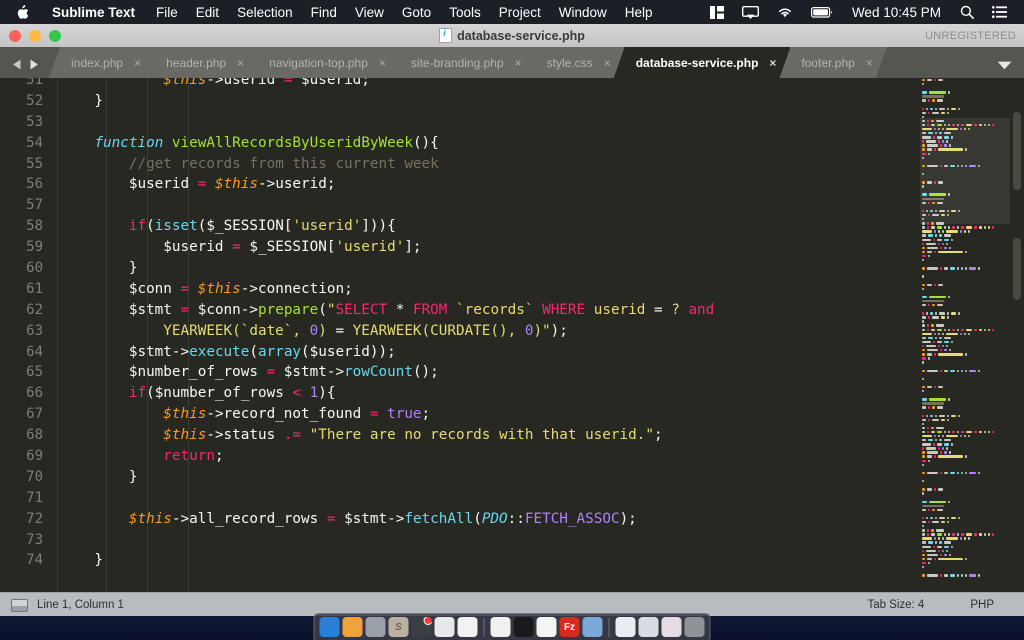 The height and width of the screenshot is (640, 1024). What do you see at coordinates (559, 330) in the screenshot?
I see `code-token: );` at bounding box center [559, 330].